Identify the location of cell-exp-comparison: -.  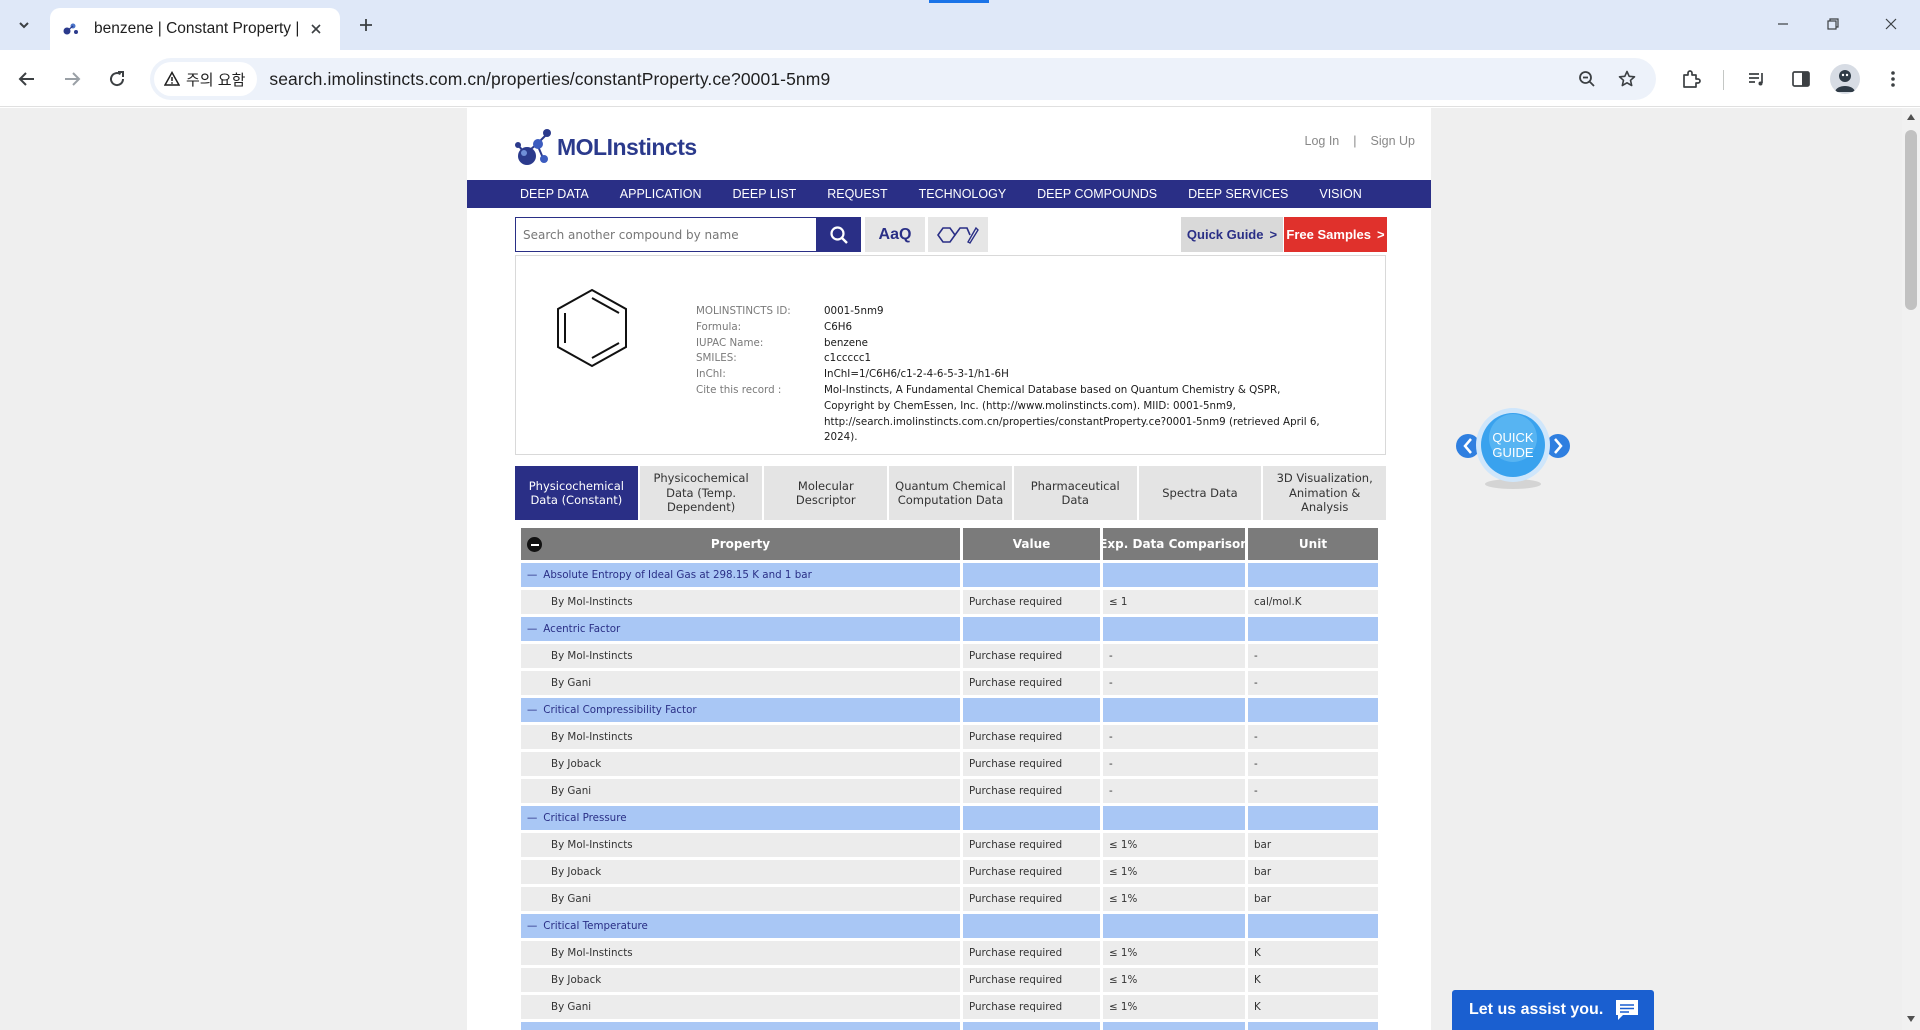
(1174, 791).